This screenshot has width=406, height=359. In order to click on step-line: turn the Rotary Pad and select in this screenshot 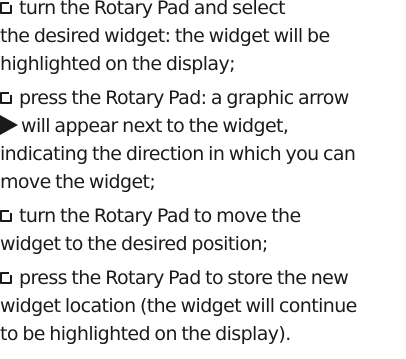, I will do `click(203, 11)`.